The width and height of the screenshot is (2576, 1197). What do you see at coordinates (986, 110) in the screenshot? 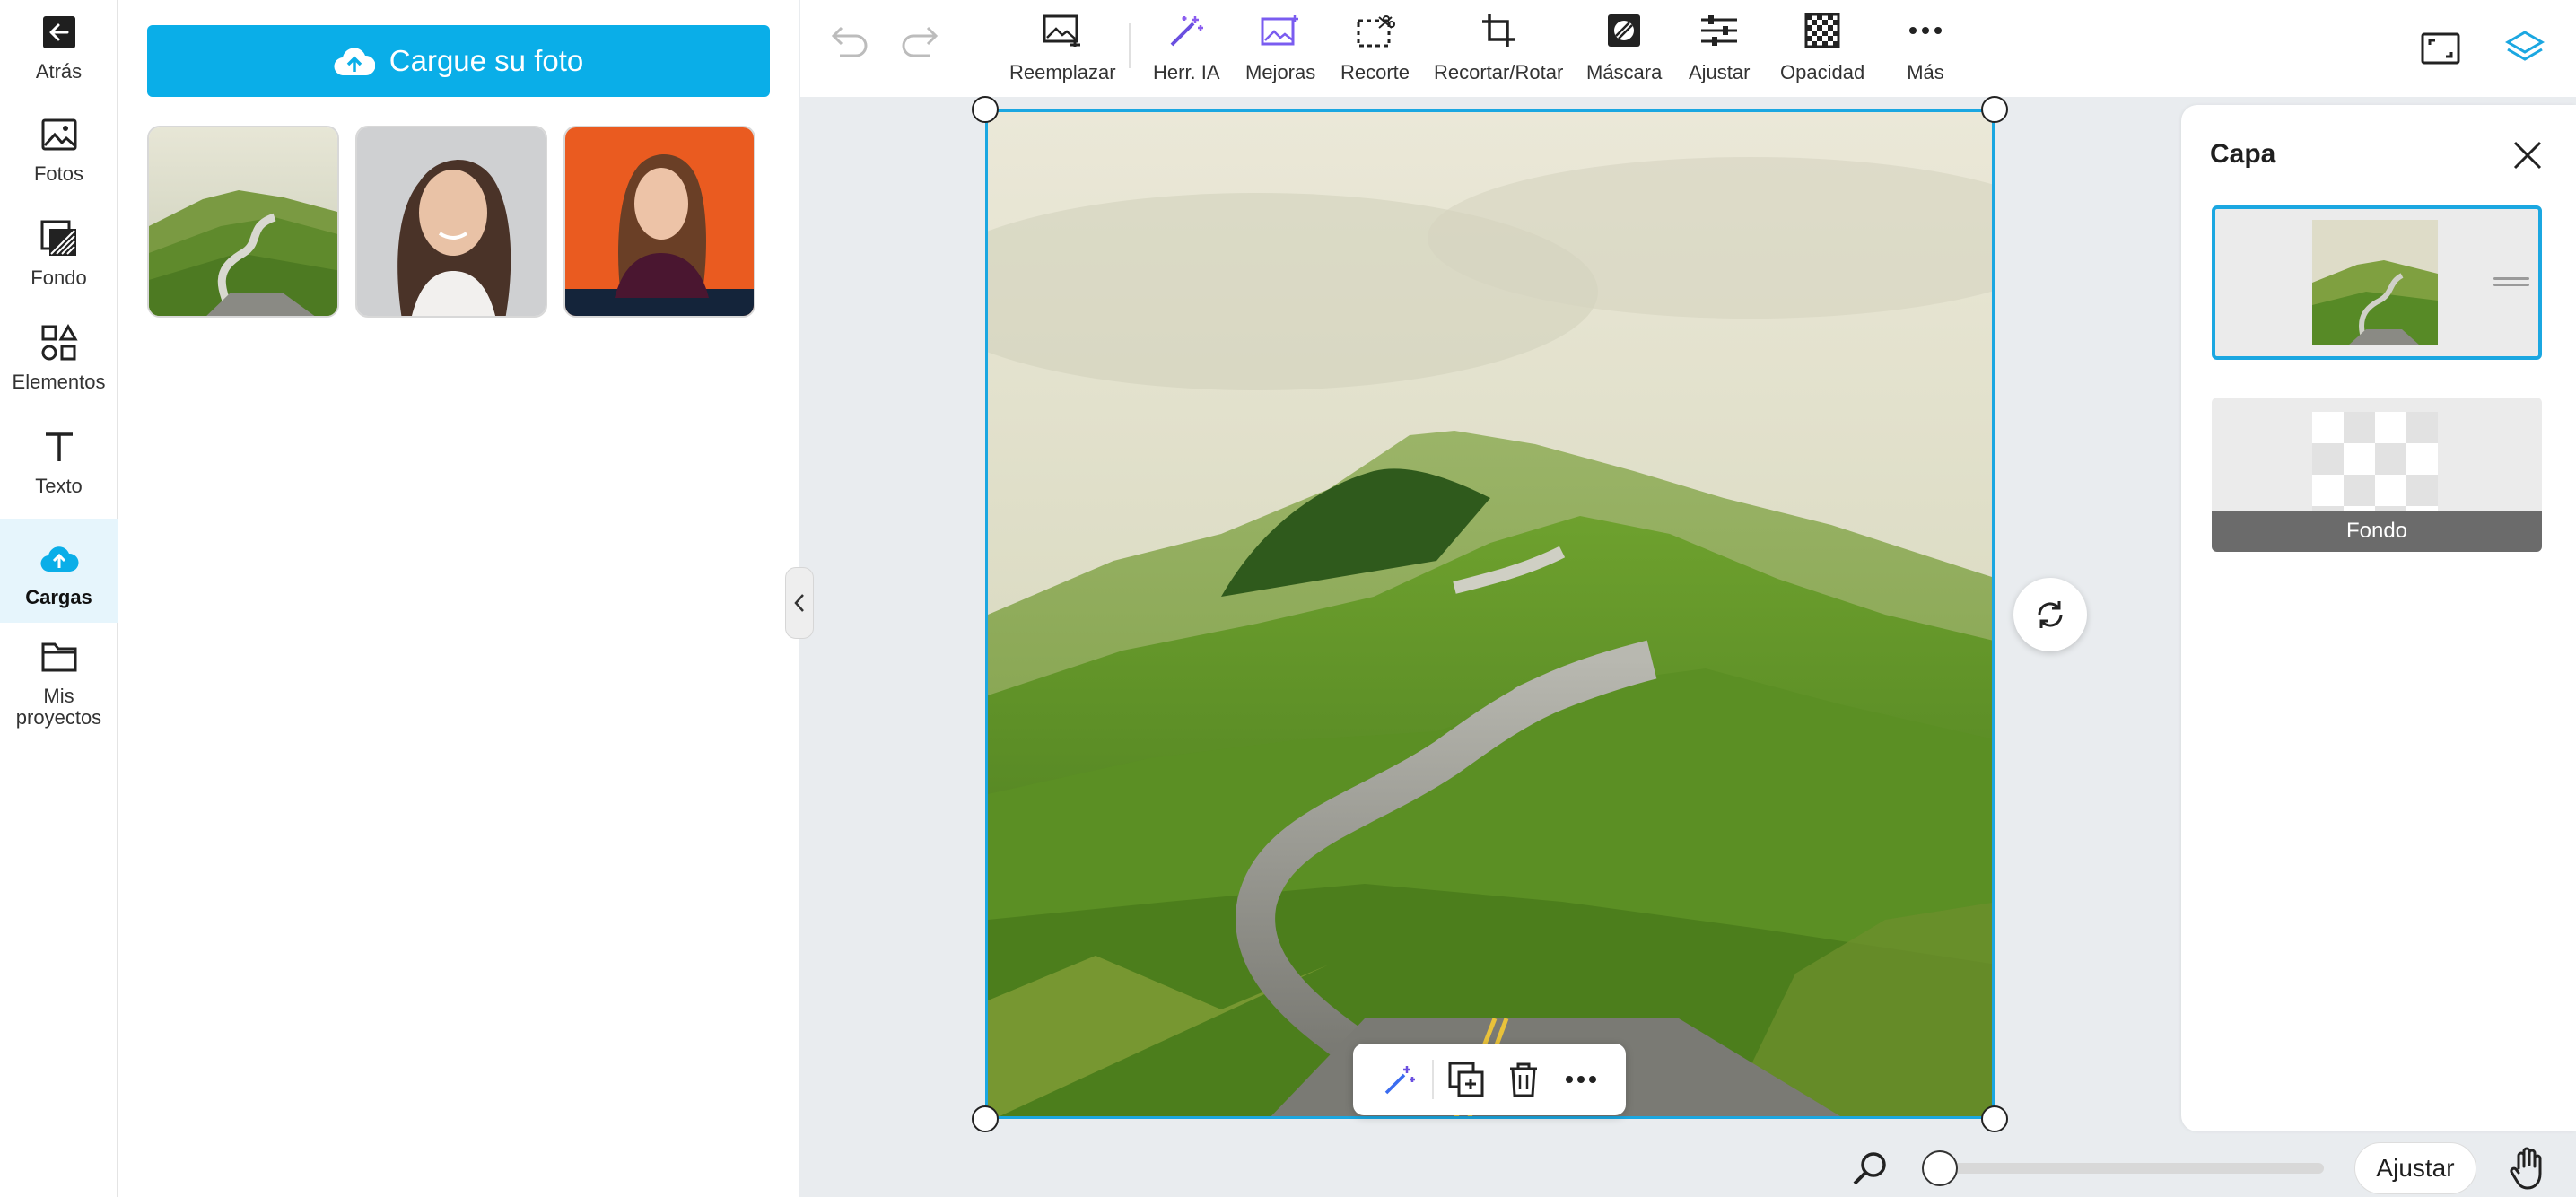
I see `resize-handle-top-left` at bounding box center [986, 110].